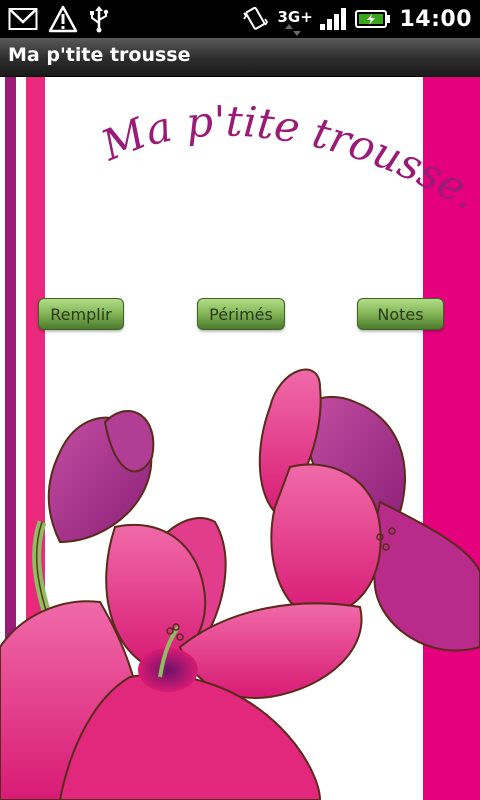 Image resolution: width=480 pixels, height=800 pixels. I want to click on notes-button: Notes, so click(400, 314).